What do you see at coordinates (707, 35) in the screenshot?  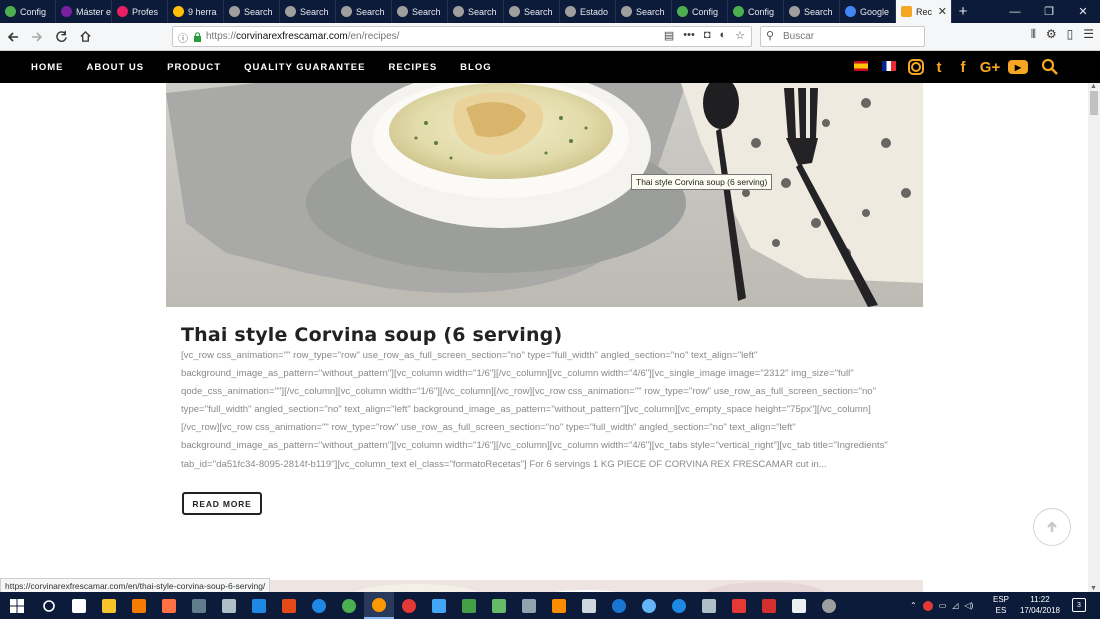 I see `pocket-icon: ◘` at bounding box center [707, 35].